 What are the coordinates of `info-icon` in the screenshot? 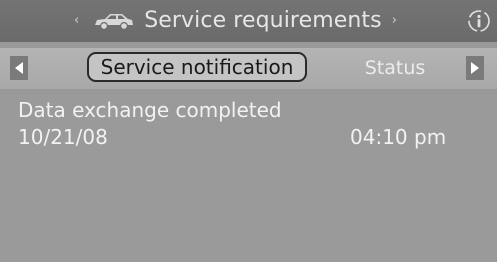 It's located at (479, 21).